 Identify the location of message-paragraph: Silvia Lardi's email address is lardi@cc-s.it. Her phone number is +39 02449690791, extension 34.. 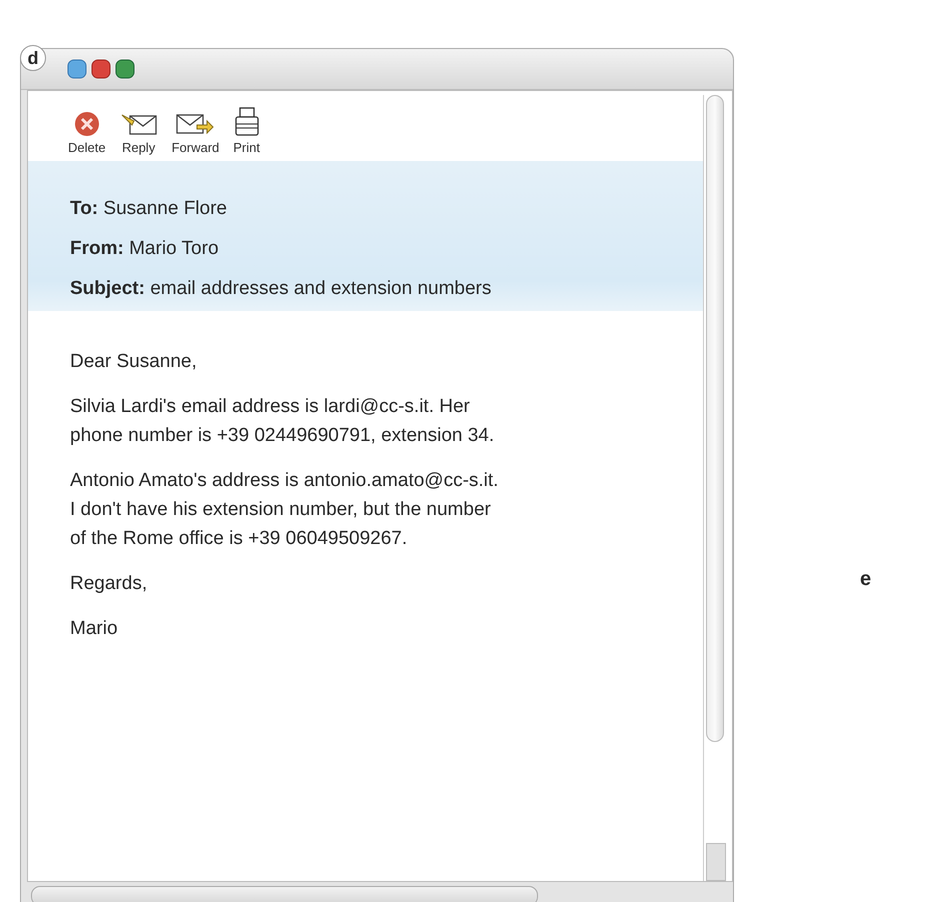
(283, 421).